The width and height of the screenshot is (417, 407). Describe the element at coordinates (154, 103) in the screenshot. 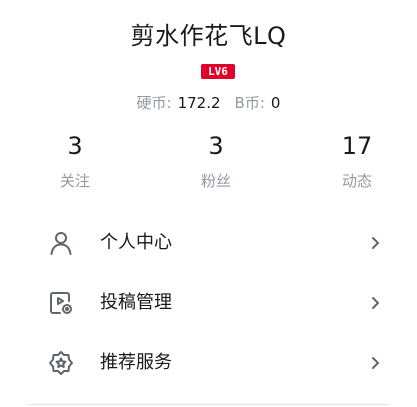

I see `coins-label: 硬币:` at that location.